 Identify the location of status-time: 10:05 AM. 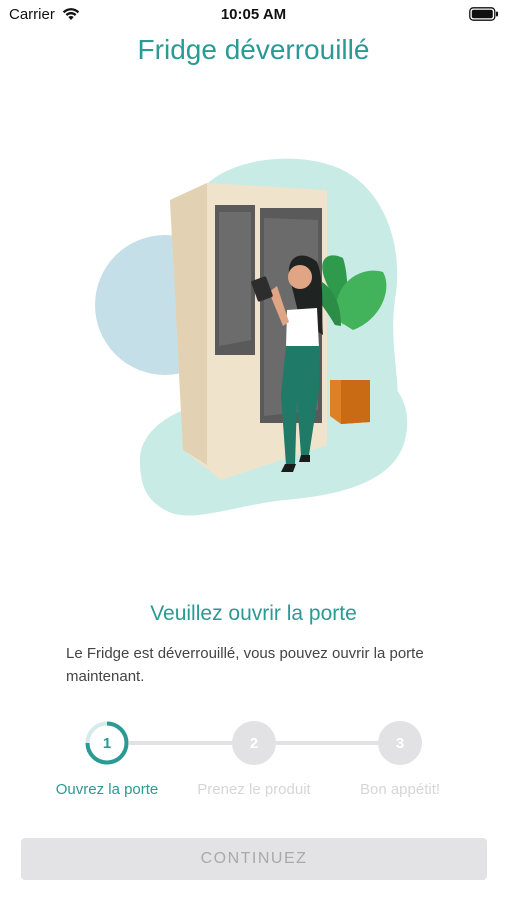
(253, 14).